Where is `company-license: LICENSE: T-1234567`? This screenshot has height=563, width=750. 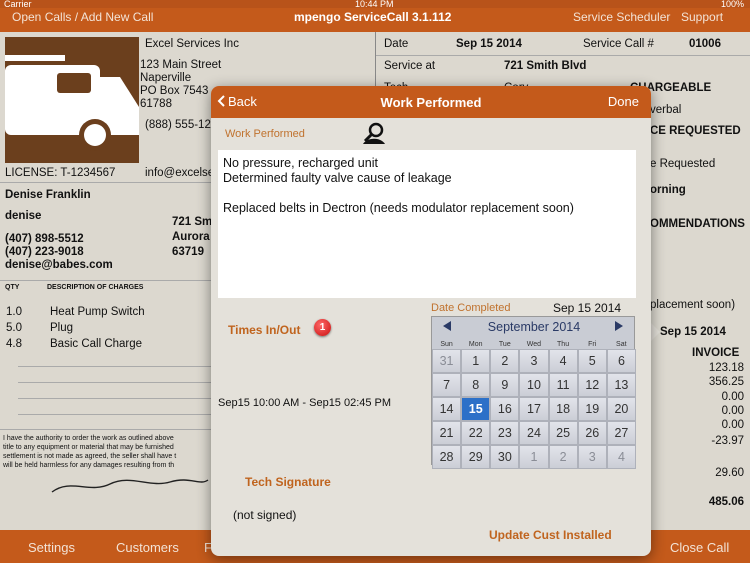 company-license: LICENSE: T-1234567 is located at coordinates (60, 173).